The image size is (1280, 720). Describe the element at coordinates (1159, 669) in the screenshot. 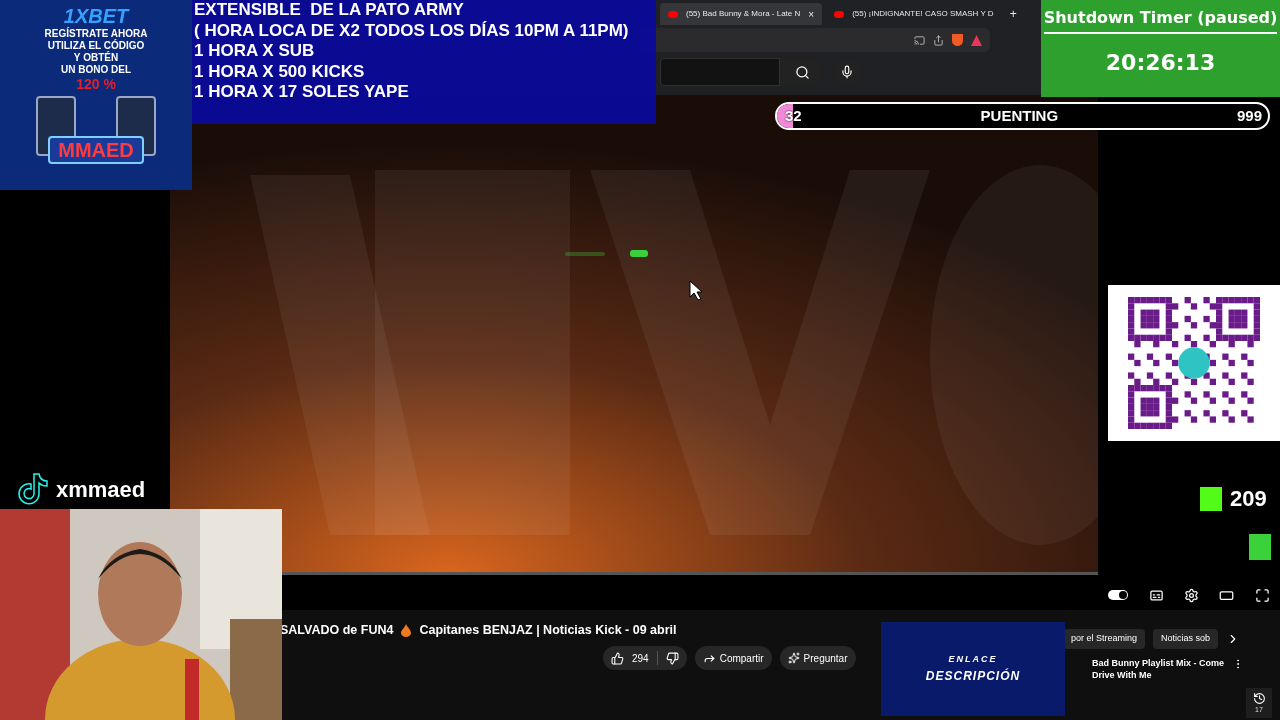

I see `recommended-video-title: Bad Bunny Playlist Mix - Come Drive With Me` at that location.